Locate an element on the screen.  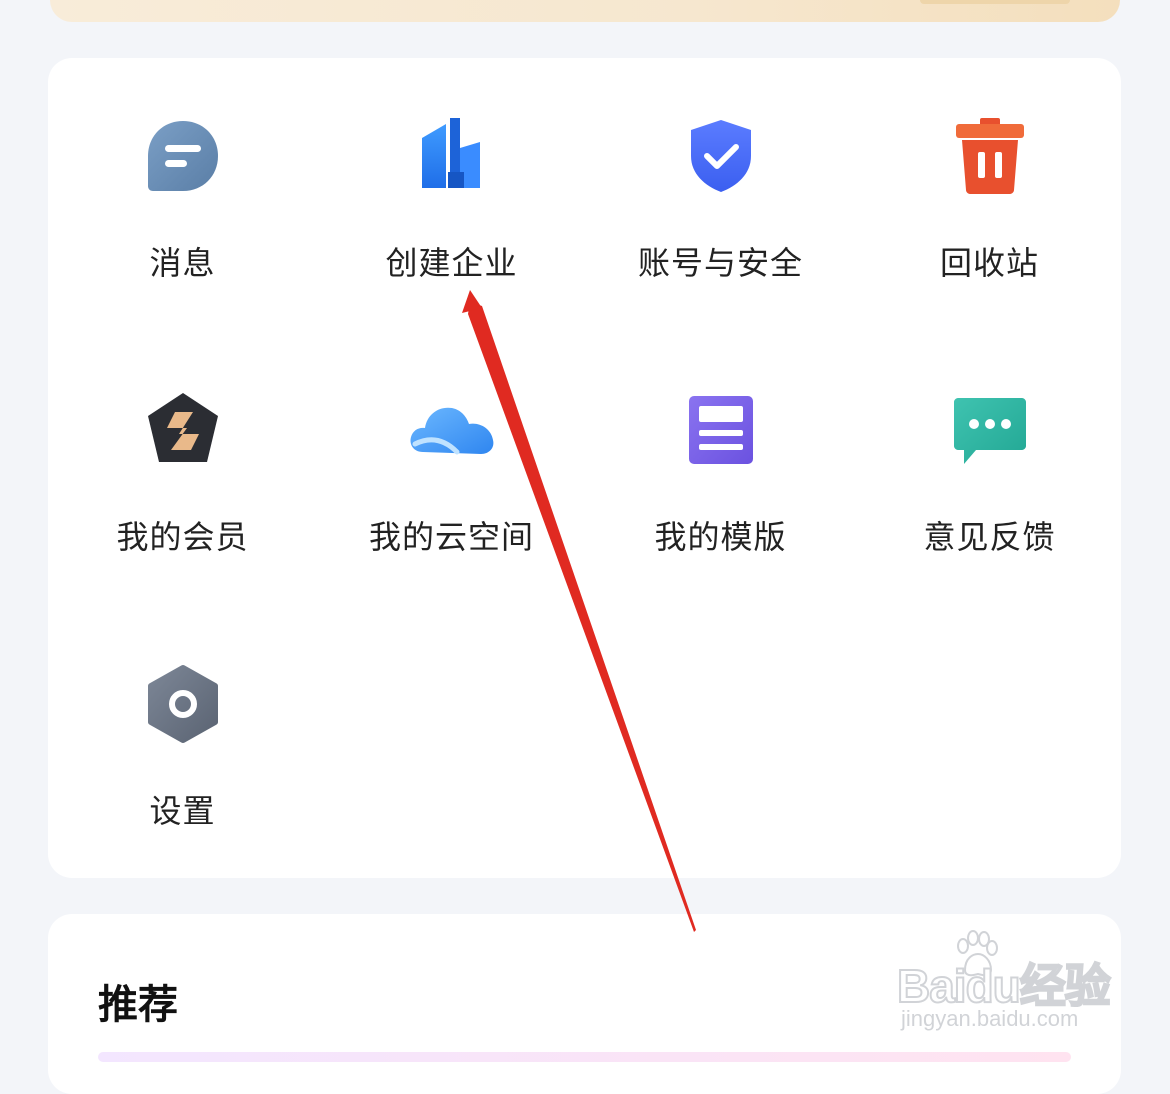
tool-item-messages: 消息 is located at coordinates (182, 173).